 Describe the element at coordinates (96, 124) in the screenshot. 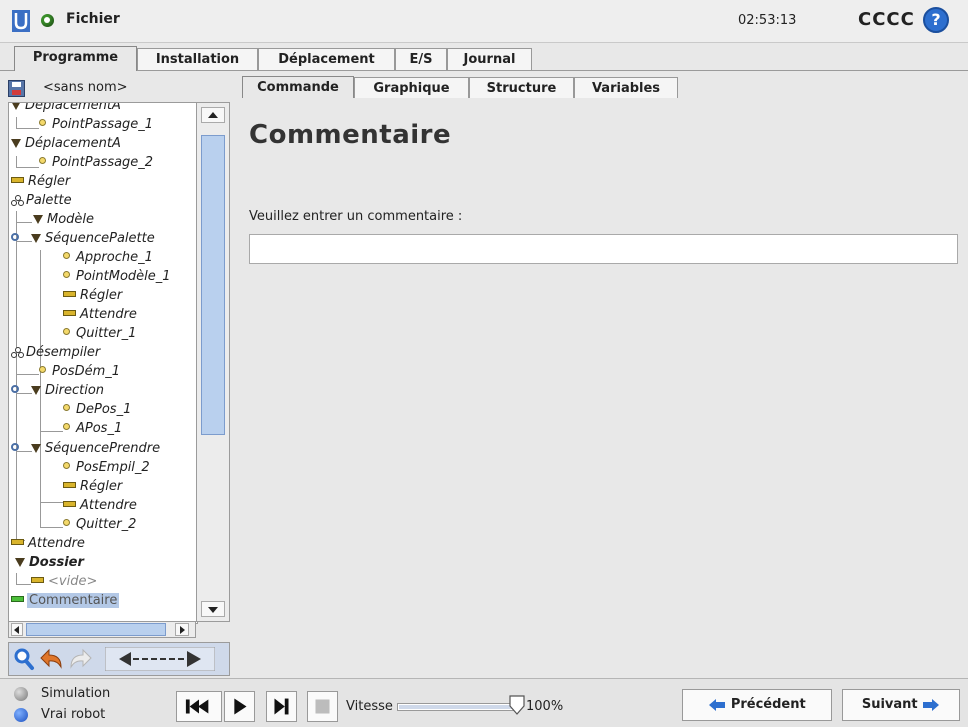

I see `tree-node: PointPassage_1` at that location.